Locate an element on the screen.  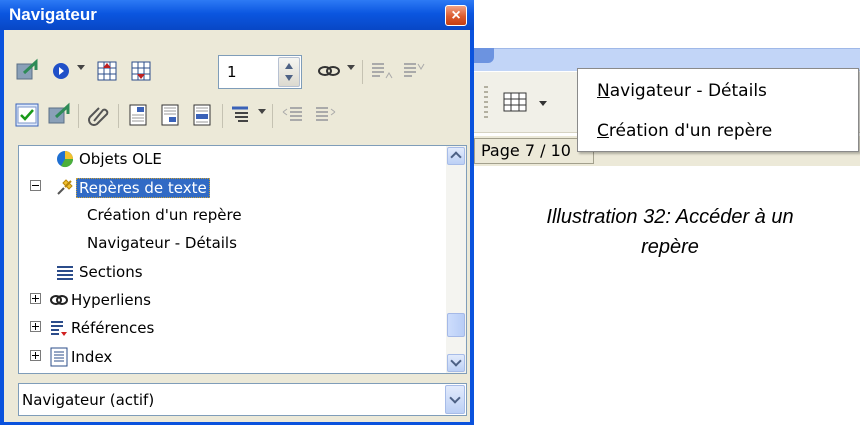
demote-level-icon is located at coordinates (325, 115).